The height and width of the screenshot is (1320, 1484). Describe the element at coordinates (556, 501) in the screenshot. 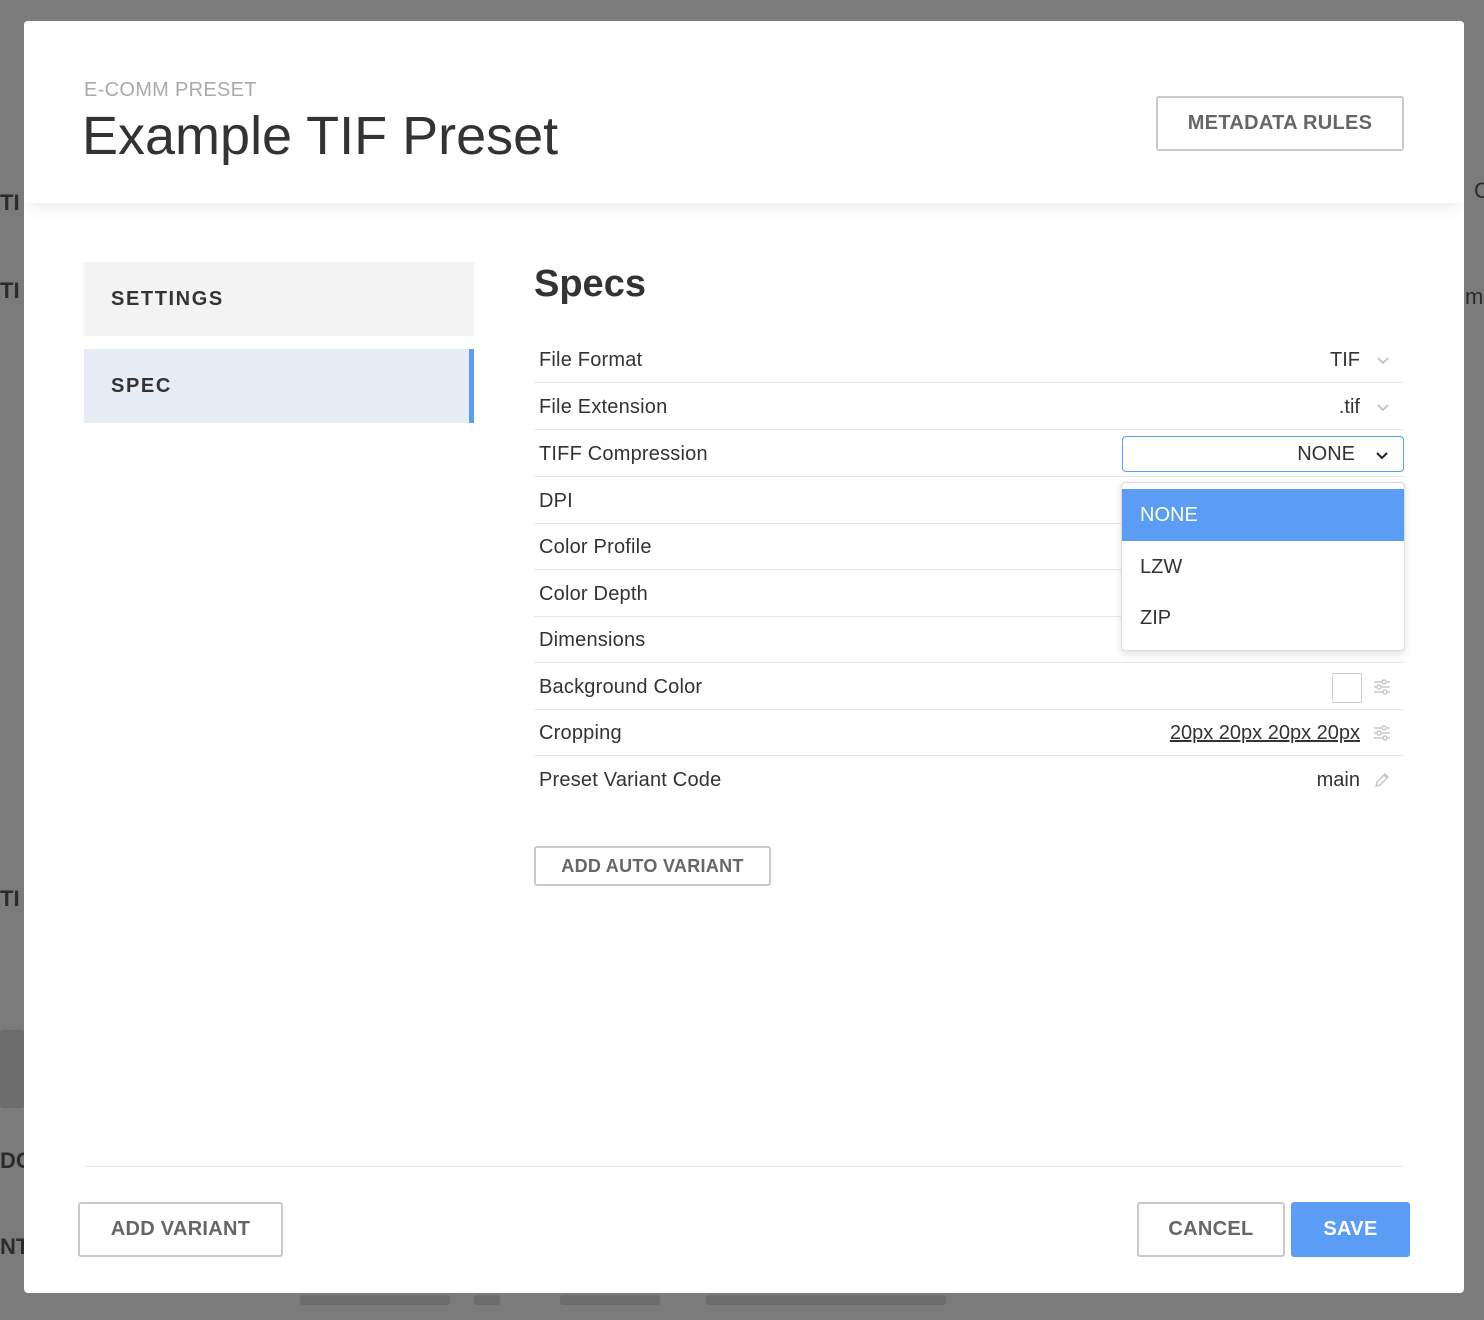

I see `spec-label: DPI` at that location.